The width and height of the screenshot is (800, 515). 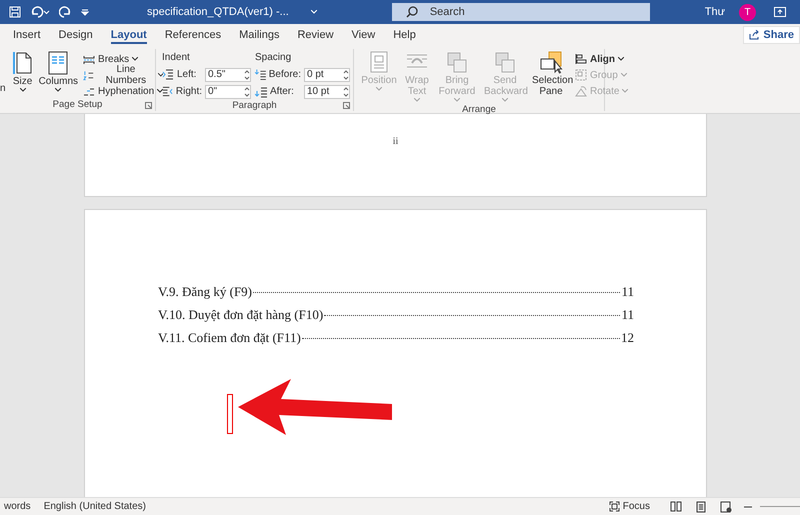 What do you see at coordinates (551, 62) in the screenshot?
I see `selection-pane-icon` at bounding box center [551, 62].